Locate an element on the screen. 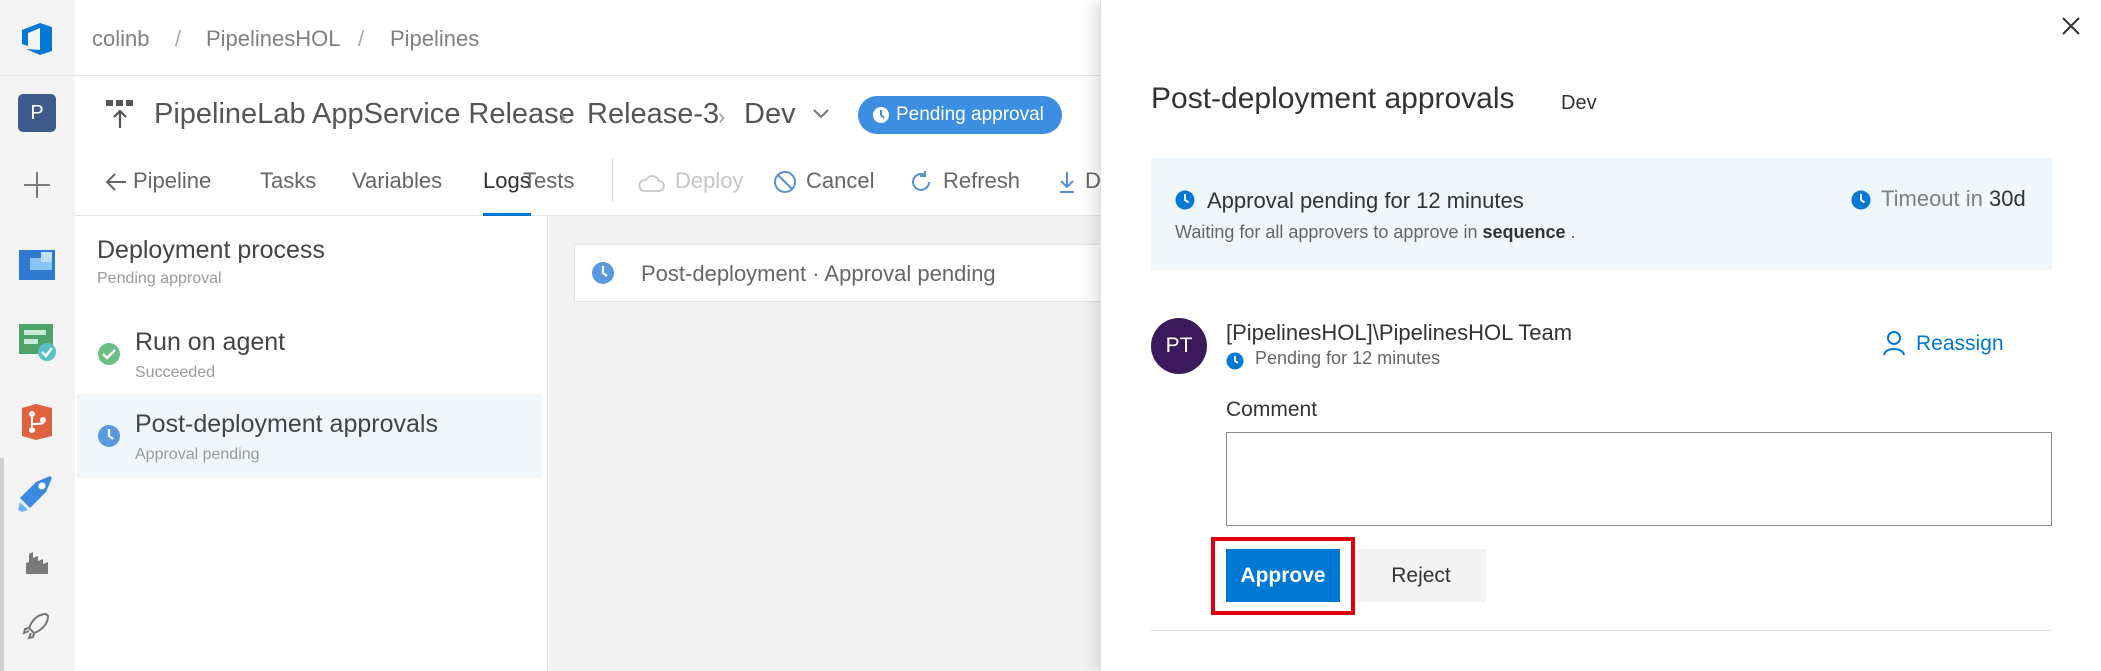 The height and width of the screenshot is (671, 2101). breadcrumb-org: colinb is located at coordinates (120, 39).